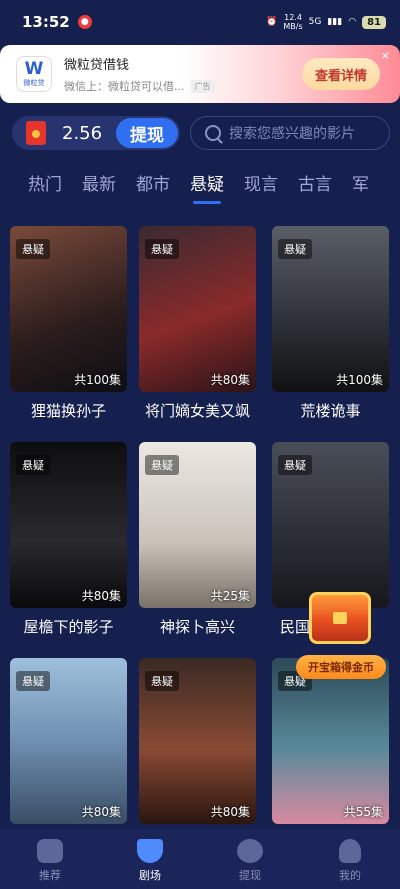 Image resolution: width=400 pixels, height=889 pixels. I want to click on net-speed: 12.4 MB/s, so click(292, 22).